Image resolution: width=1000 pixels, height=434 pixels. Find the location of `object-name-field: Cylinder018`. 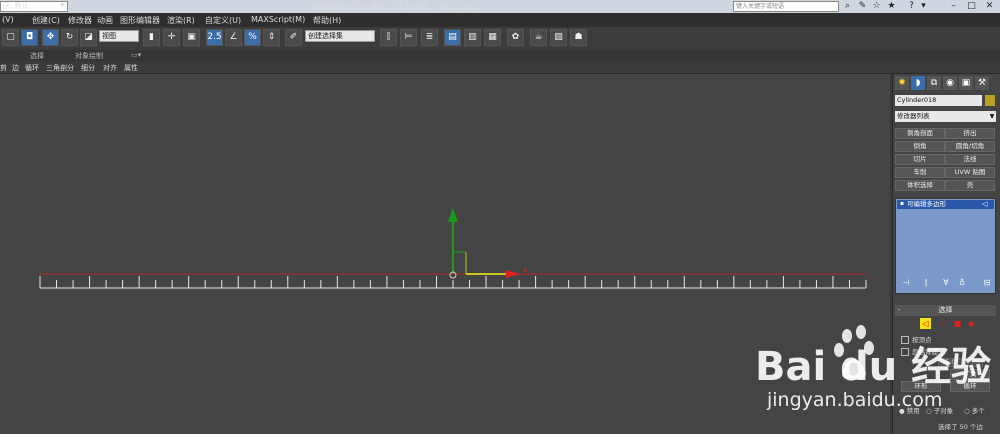

object-name-field: Cylinder018 is located at coordinates (938, 100).